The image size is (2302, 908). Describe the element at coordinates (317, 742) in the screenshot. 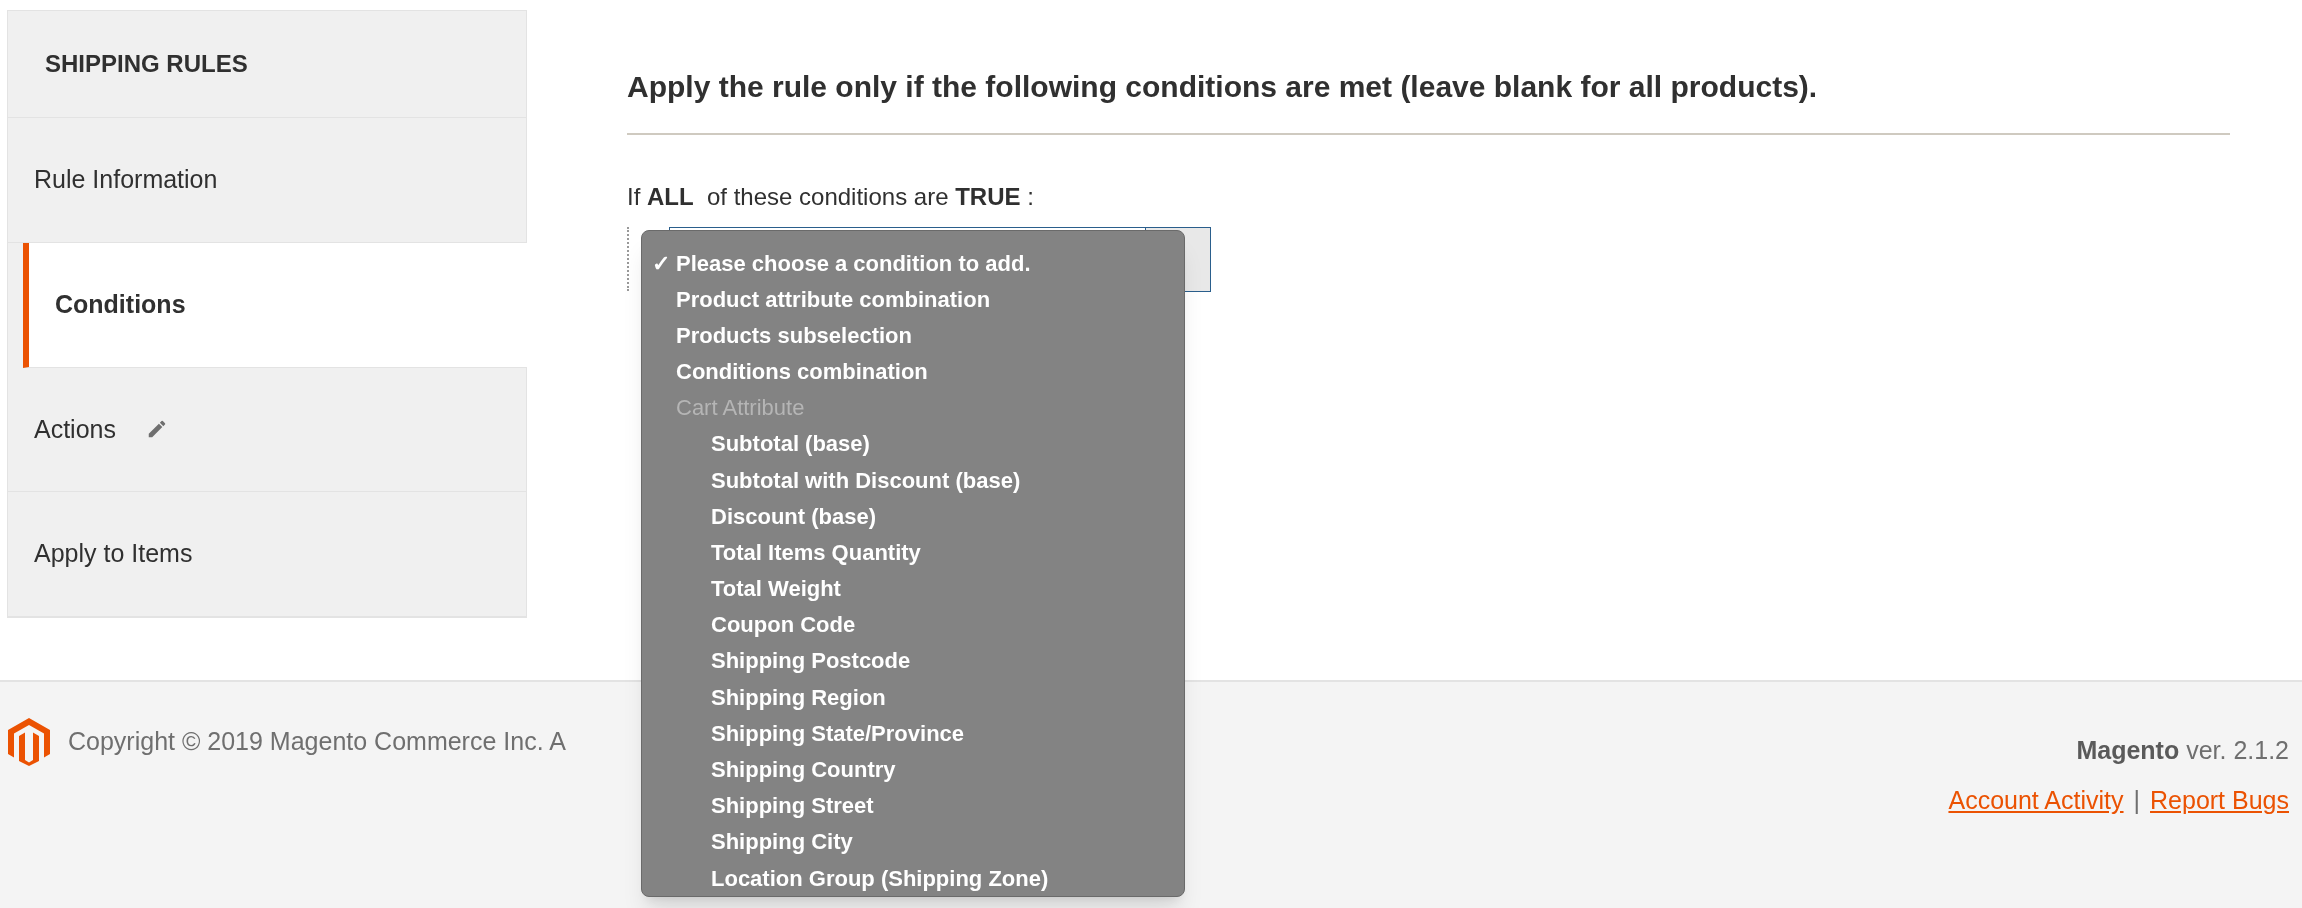

I see `copyright-text: Copyright © 2019 Magento Commerce Inc. A` at that location.